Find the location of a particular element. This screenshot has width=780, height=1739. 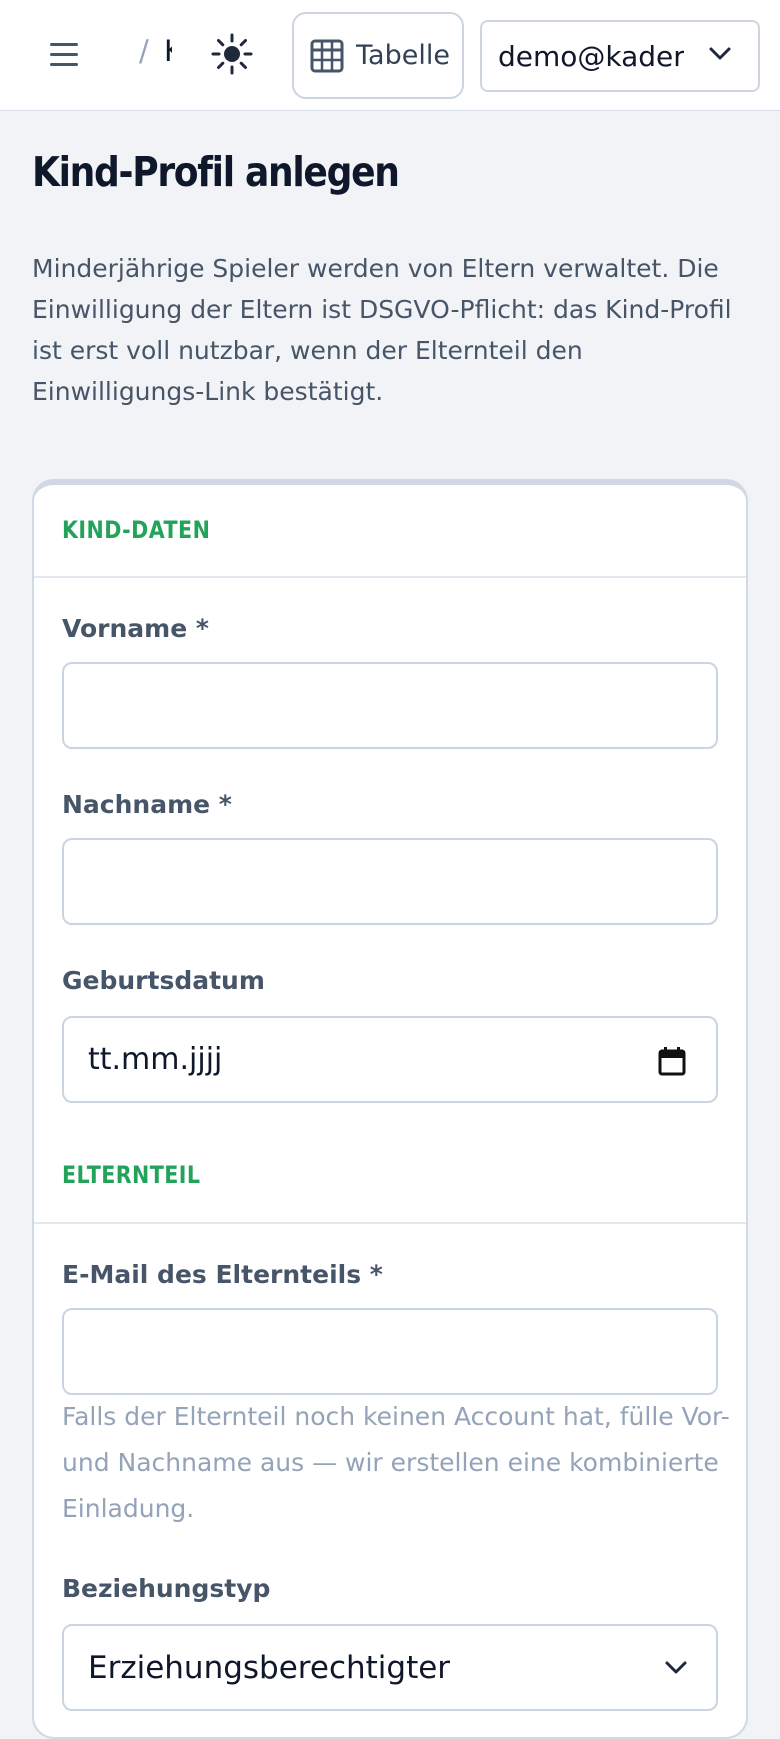

birthdate-placeholder: tt.mm.jjjj is located at coordinates (155, 1059).